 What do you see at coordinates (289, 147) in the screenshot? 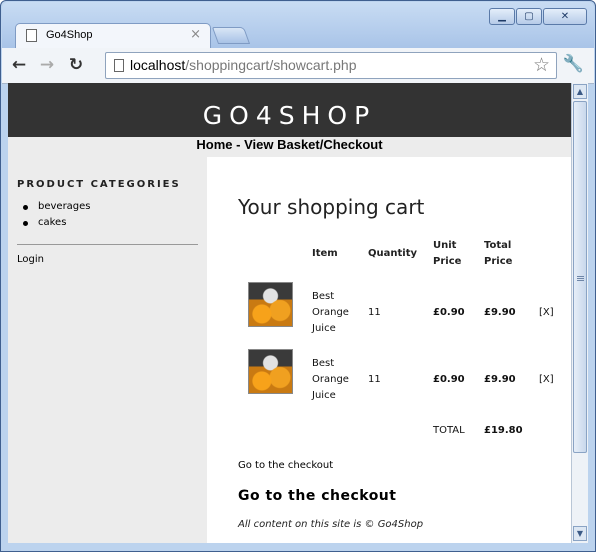
I see `top-navigation: Home - View Basket/Checkout` at bounding box center [289, 147].